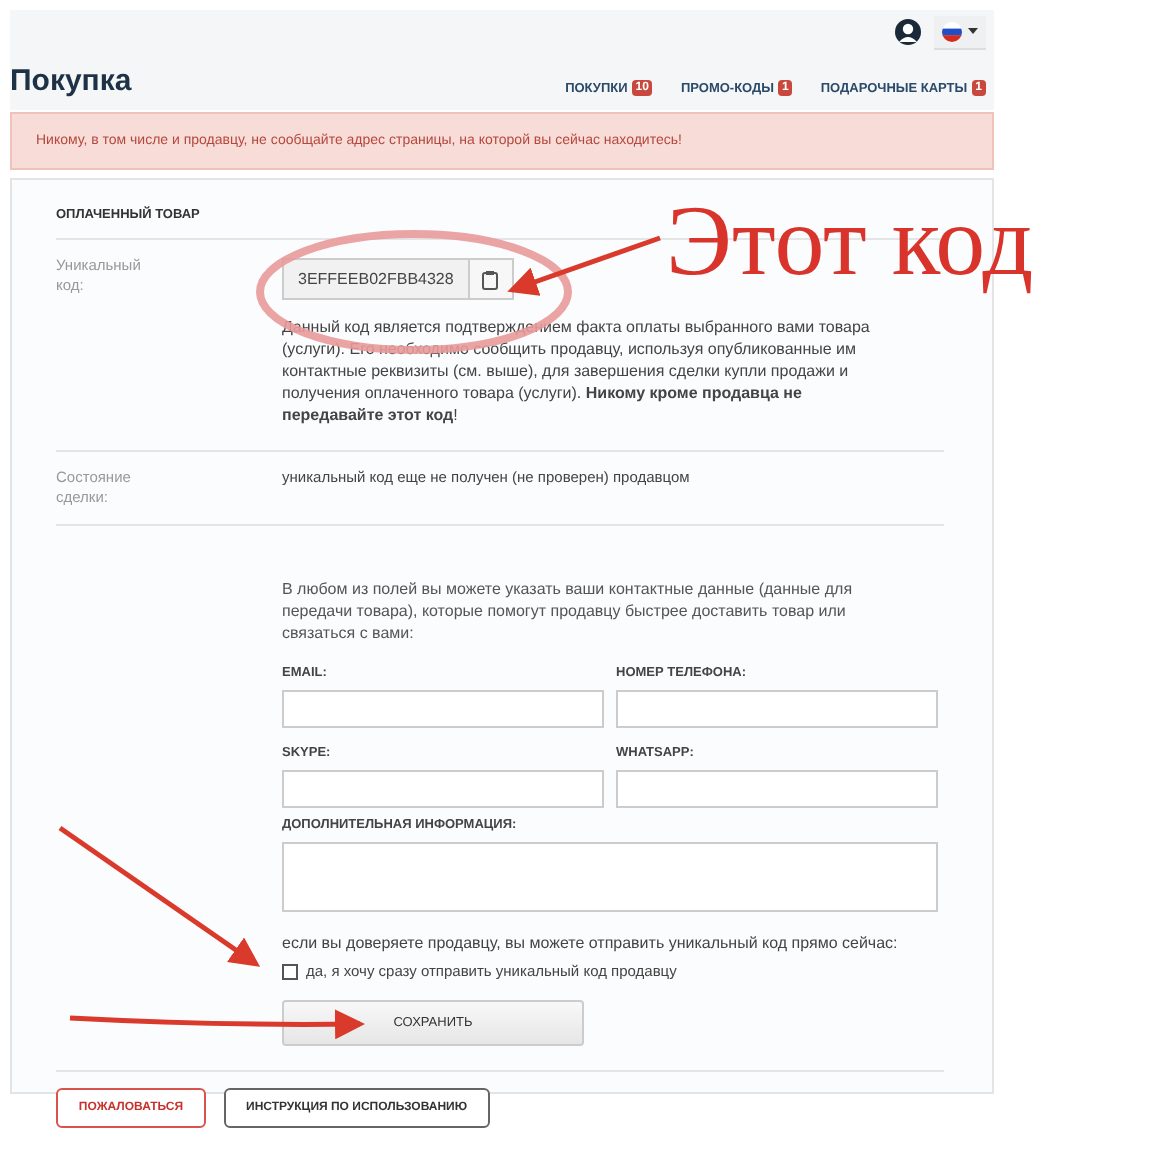 This screenshot has height=1166, width=1152. I want to click on code-description: Данный код является подтверждением факта оплаты выбранного вами товара (услуги). Его необходимо сообщить продавцу, используя опубликованные им контактные реквизиты (см. выше), для завершения сделки купли продажи и получения оплаченного товара (услуги). Никому кроме продавца не передавайте этот код!, so click(577, 371).